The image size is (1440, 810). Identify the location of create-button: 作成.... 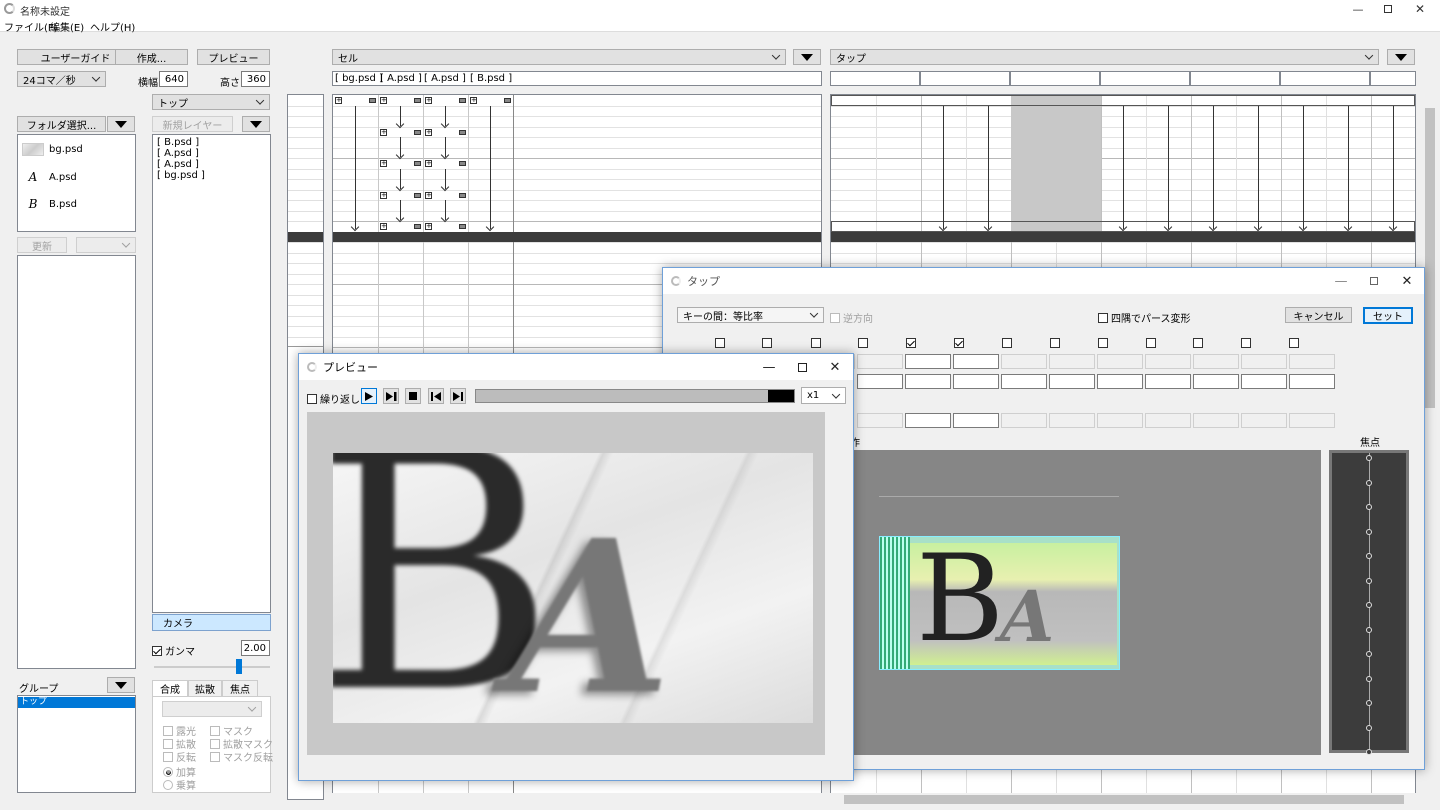
(151, 57).